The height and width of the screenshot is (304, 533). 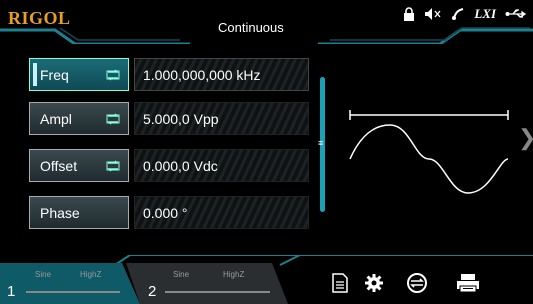 What do you see at coordinates (79, 118) in the screenshot?
I see `ampl-key: Ampl` at bounding box center [79, 118].